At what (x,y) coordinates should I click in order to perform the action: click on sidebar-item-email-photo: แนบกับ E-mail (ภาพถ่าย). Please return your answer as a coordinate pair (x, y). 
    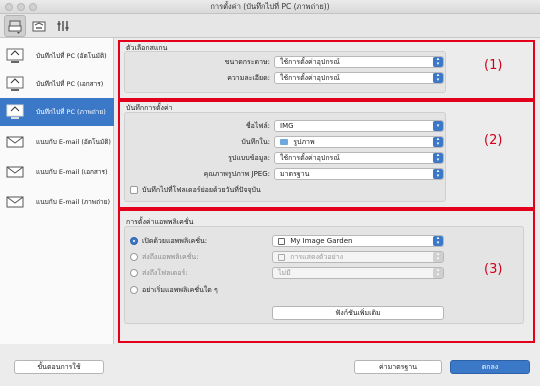
    Looking at the image, I should click on (57, 202).